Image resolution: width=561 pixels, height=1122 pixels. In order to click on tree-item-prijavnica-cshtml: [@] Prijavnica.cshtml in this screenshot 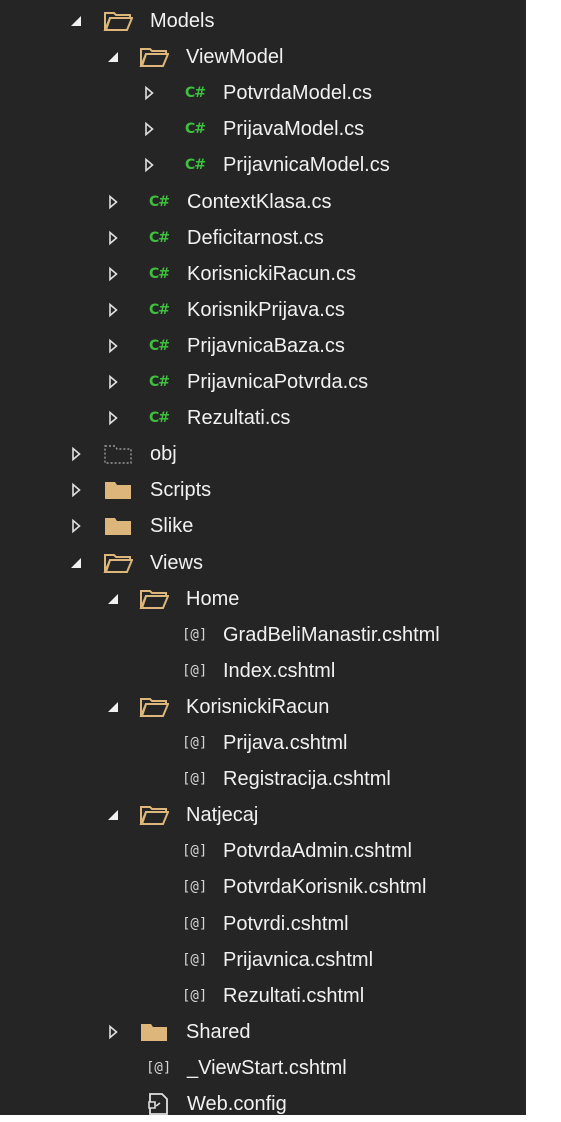, I will do `click(263, 960)`.